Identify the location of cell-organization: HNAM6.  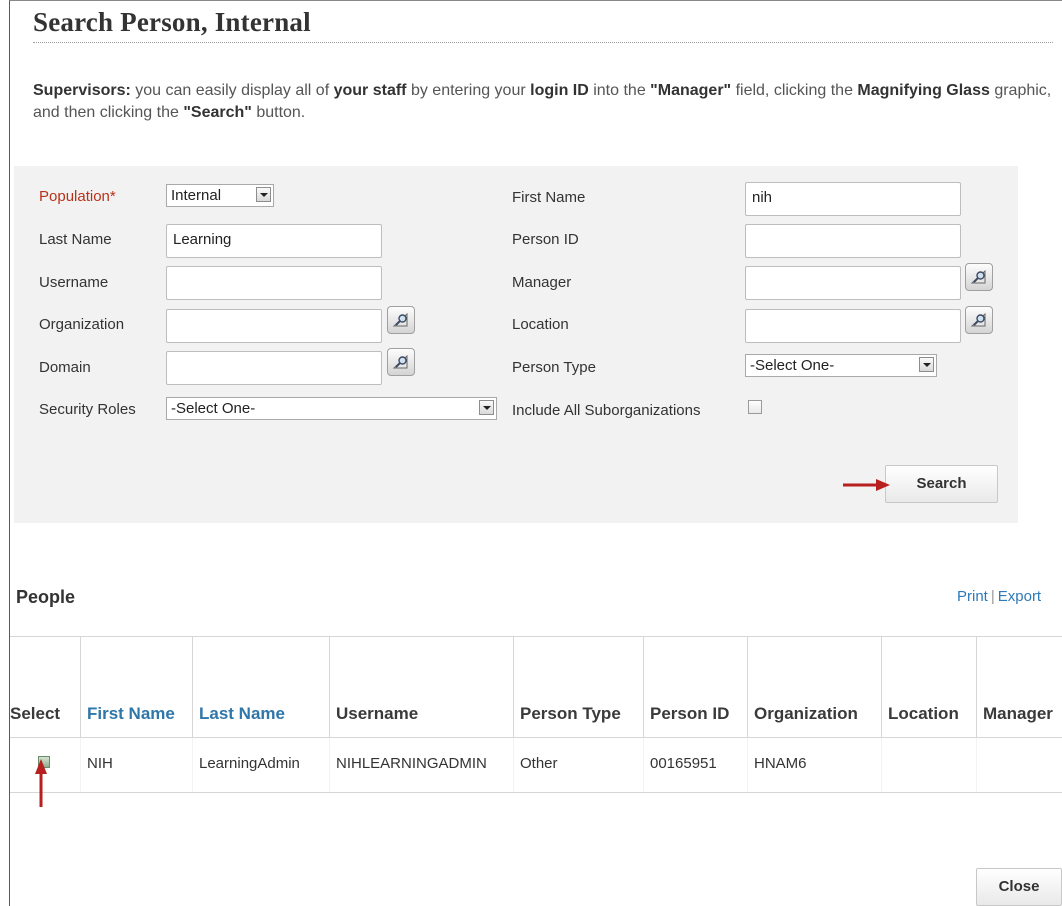
(814, 765).